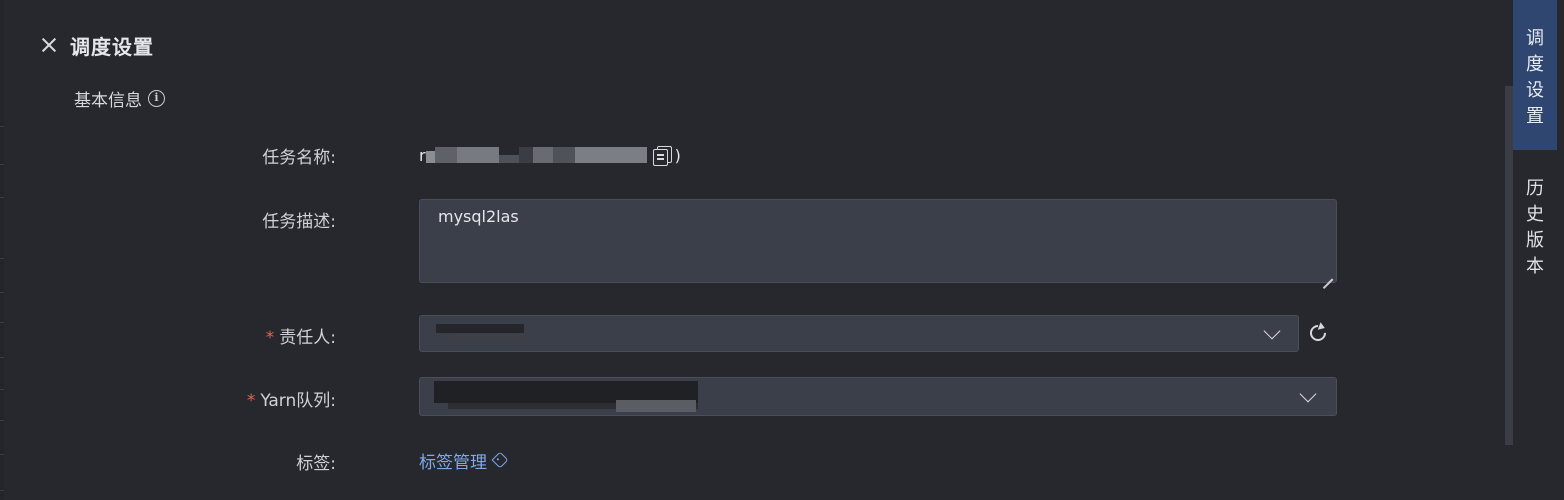 The height and width of the screenshot is (500, 1564). What do you see at coordinates (1535, 214) in the screenshot?
I see `side-tab-char: 史` at bounding box center [1535, 214].